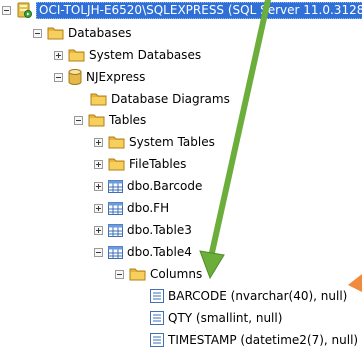 Image resolution: width=362 pixels, height=349 pixels. I want to click on table-label: dbo.Table3, so click(159, 230).